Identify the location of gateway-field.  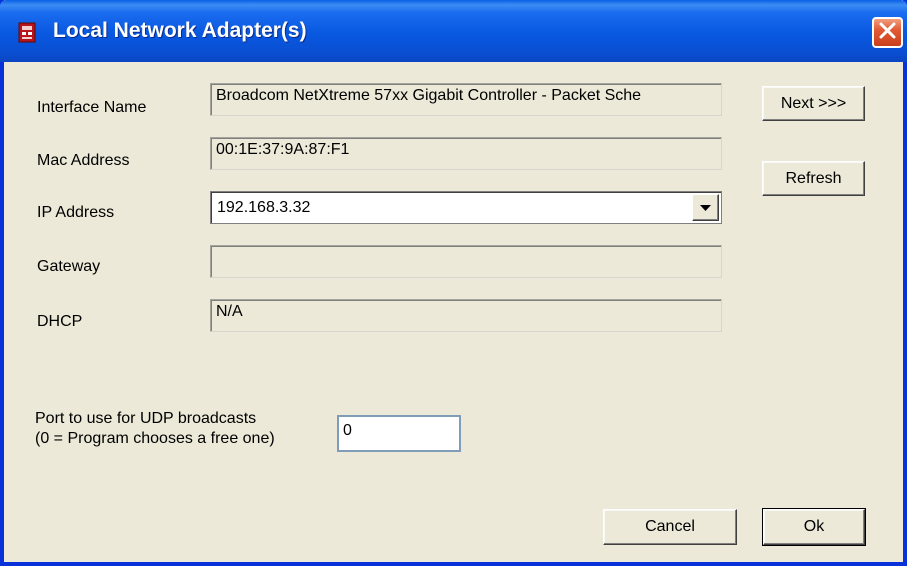
(466, 261).